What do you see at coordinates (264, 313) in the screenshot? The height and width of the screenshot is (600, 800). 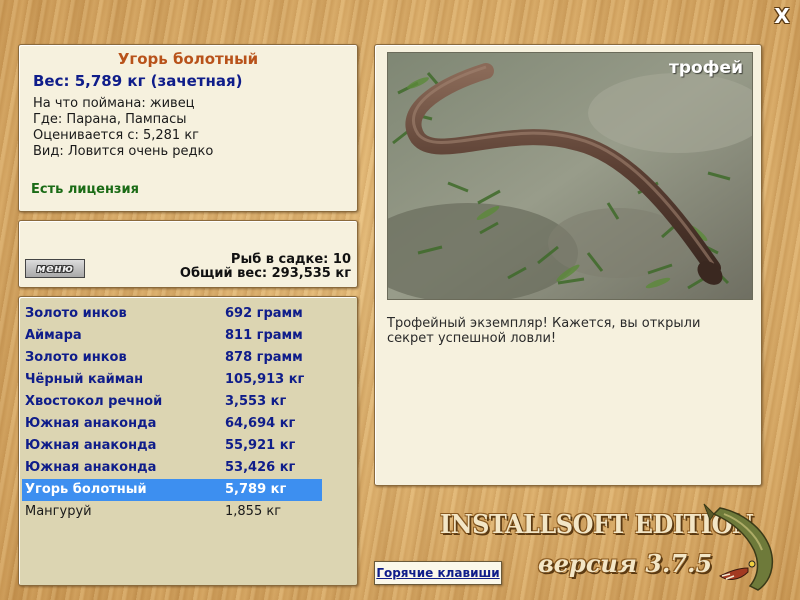 I see `catch-item-weight: 692 грамм` at bounding box center [264, 313].